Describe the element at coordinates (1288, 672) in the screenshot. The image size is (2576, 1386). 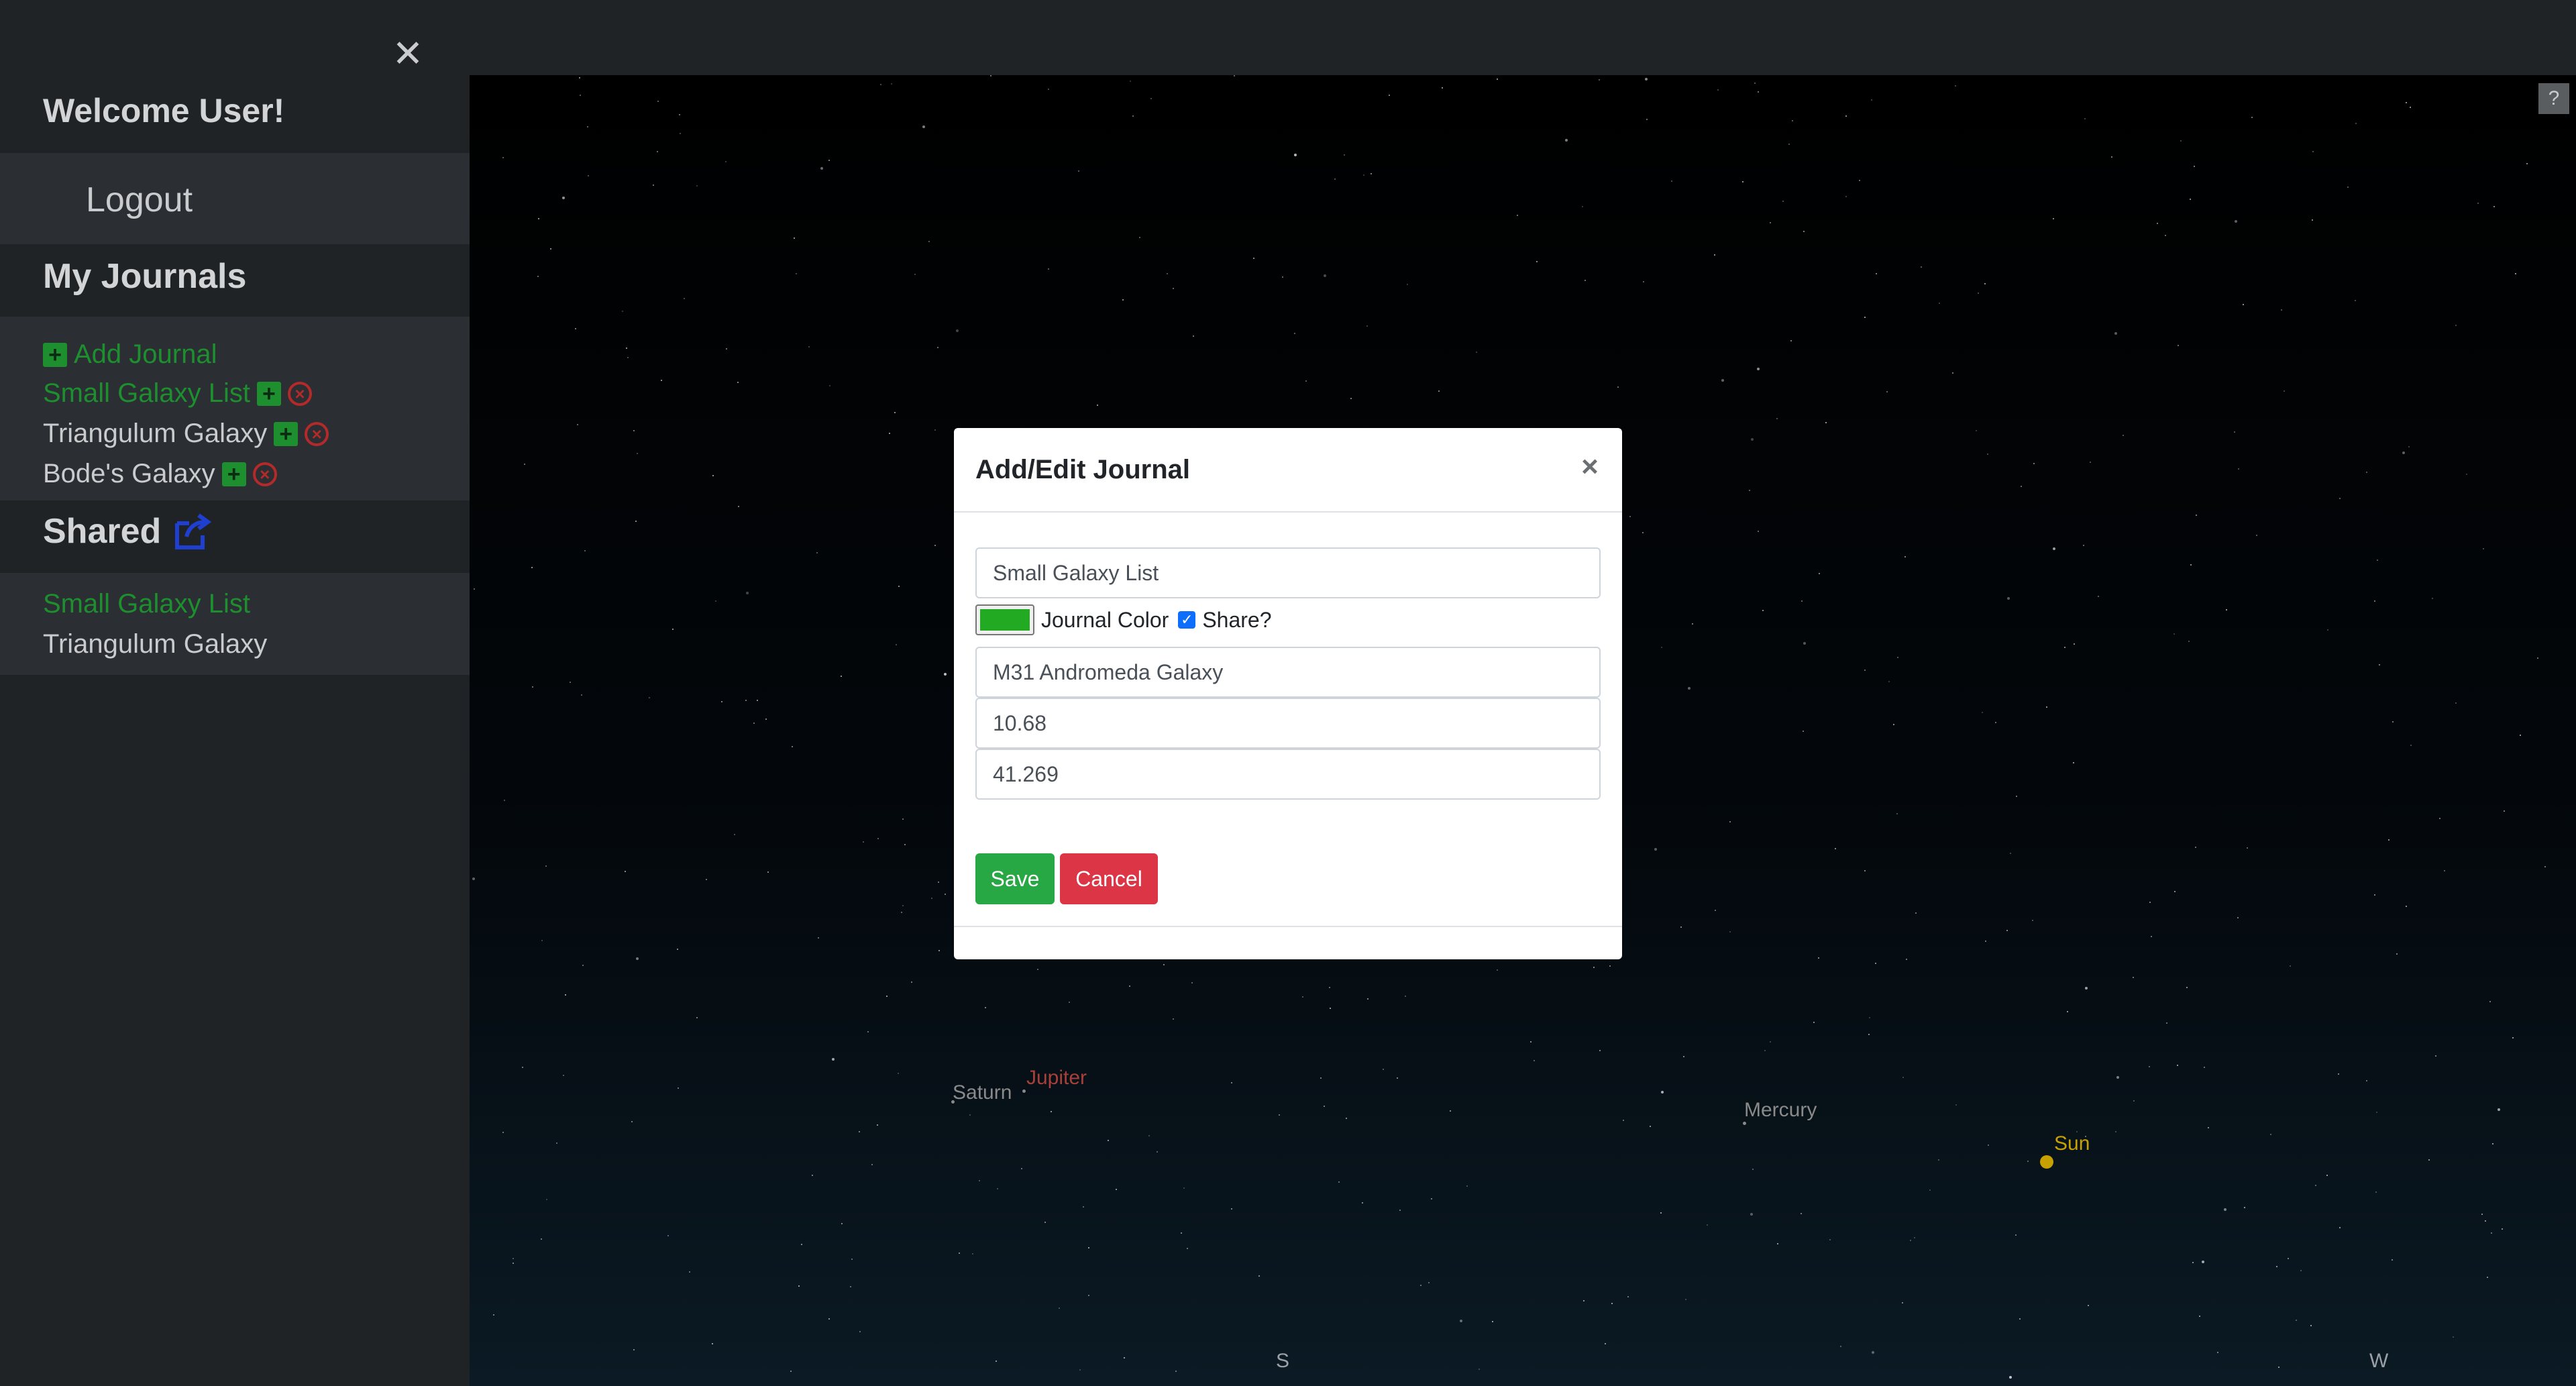
I see `object-name-input` at that location.